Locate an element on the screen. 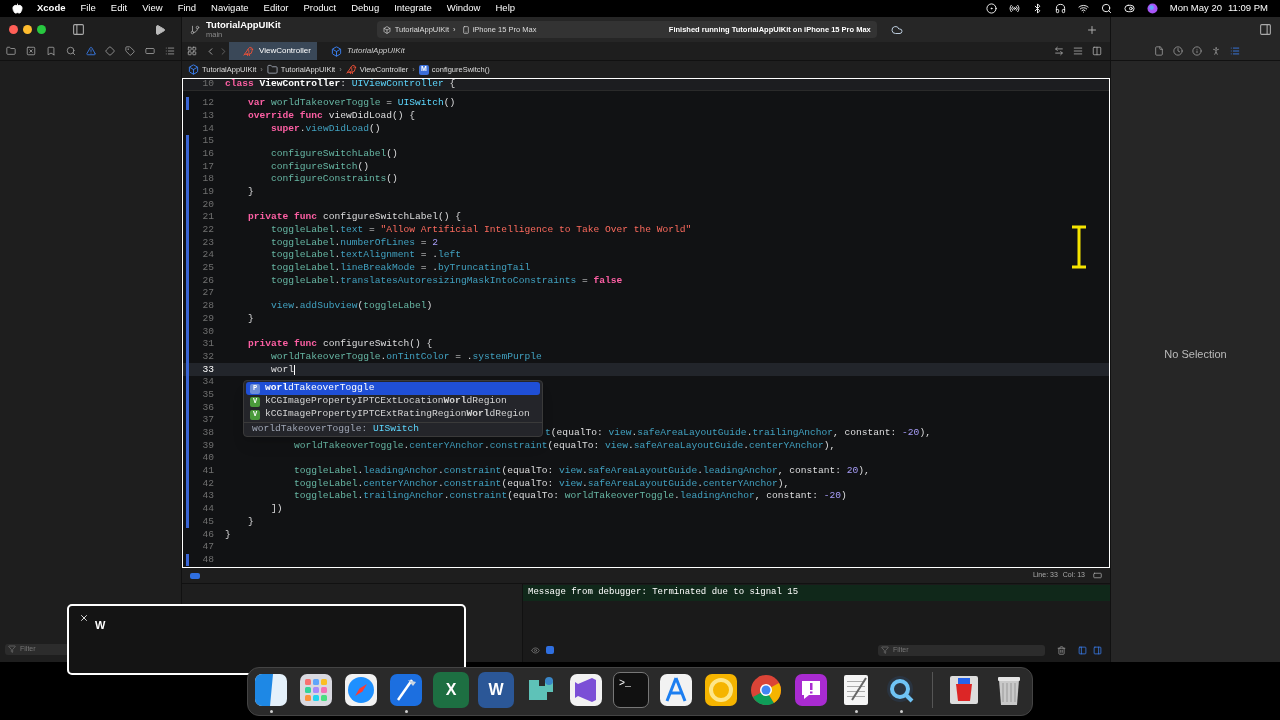 The width and height of the screenshot is (1280, 720). bird-icon is located at coordinates (351, 69).